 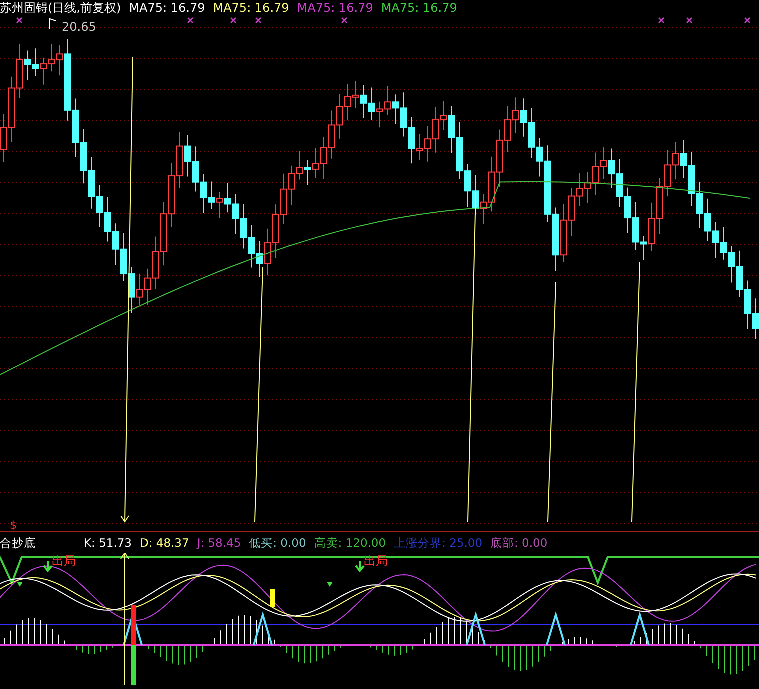 I want to click on indicator-legend: 低买: 0.00, so click(x=277, y=542).